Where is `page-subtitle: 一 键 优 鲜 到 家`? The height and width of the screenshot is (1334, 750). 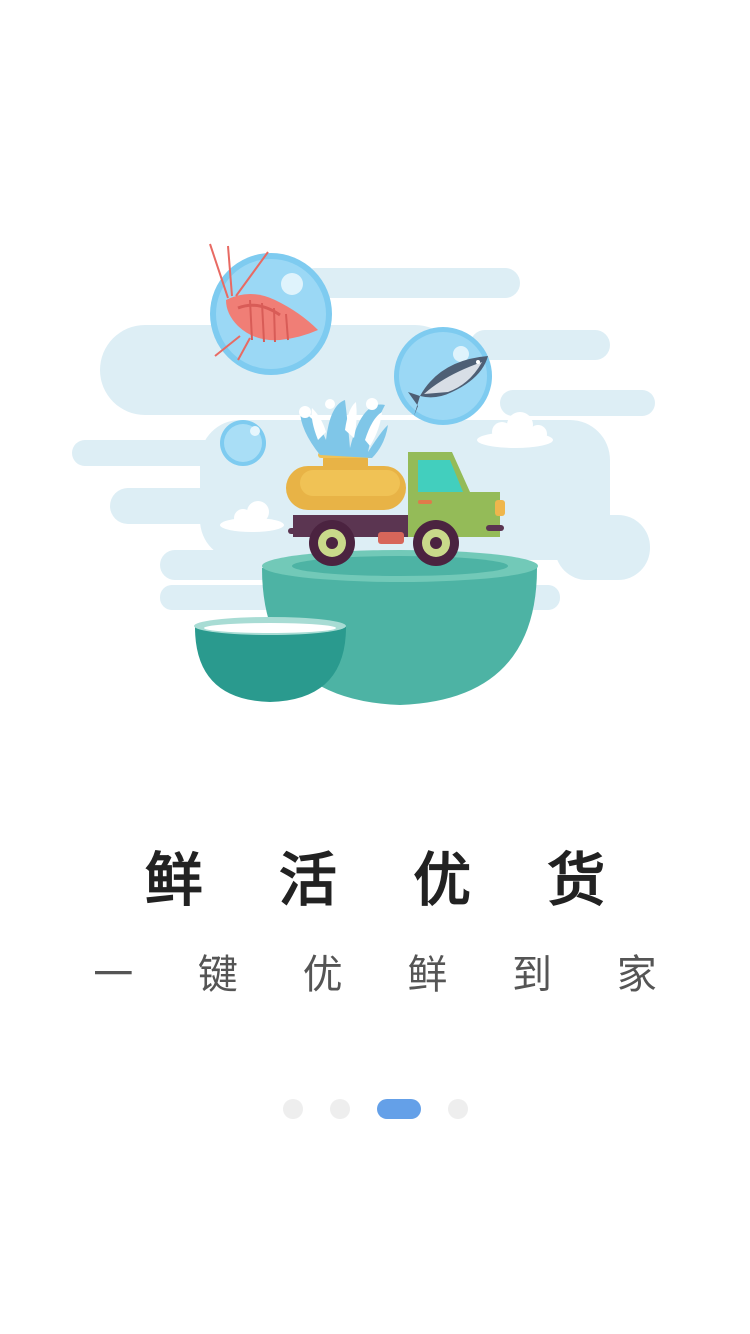
page-subtitle: 一 键 优 鲜 到 家 is located at coordinates (388, 975).